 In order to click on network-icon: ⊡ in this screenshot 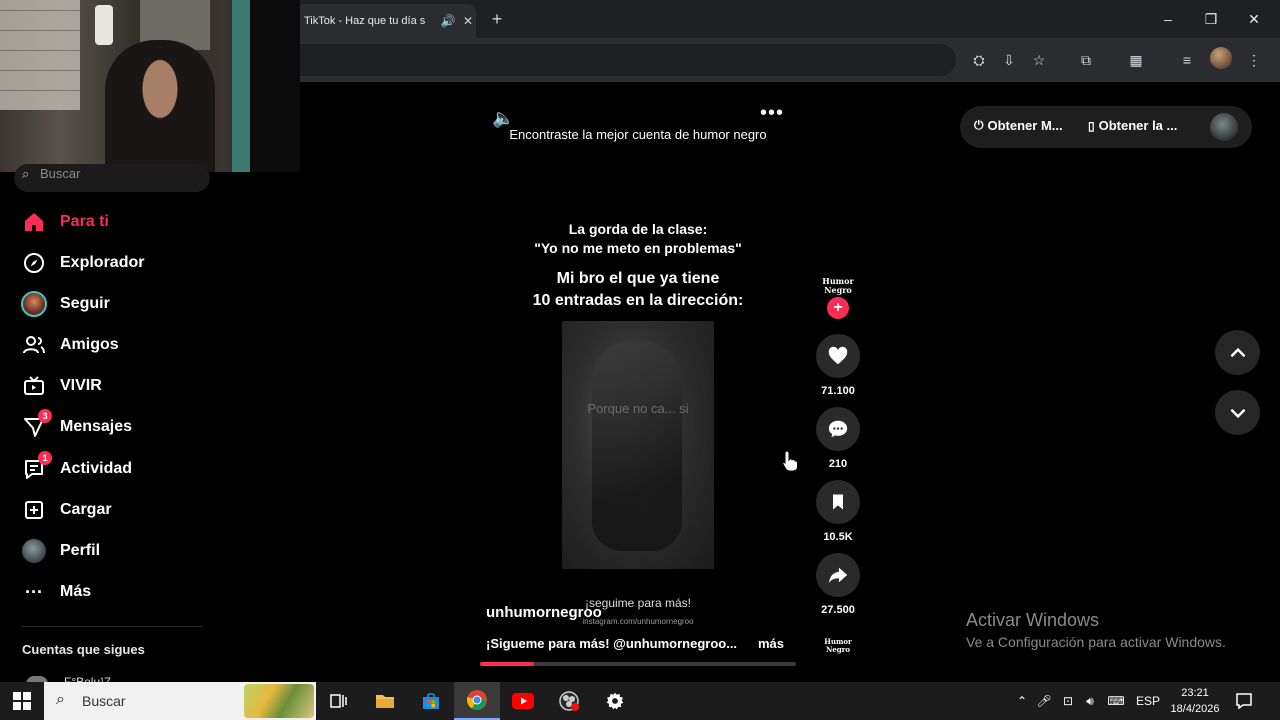, I will do `click(1068, 701)`.